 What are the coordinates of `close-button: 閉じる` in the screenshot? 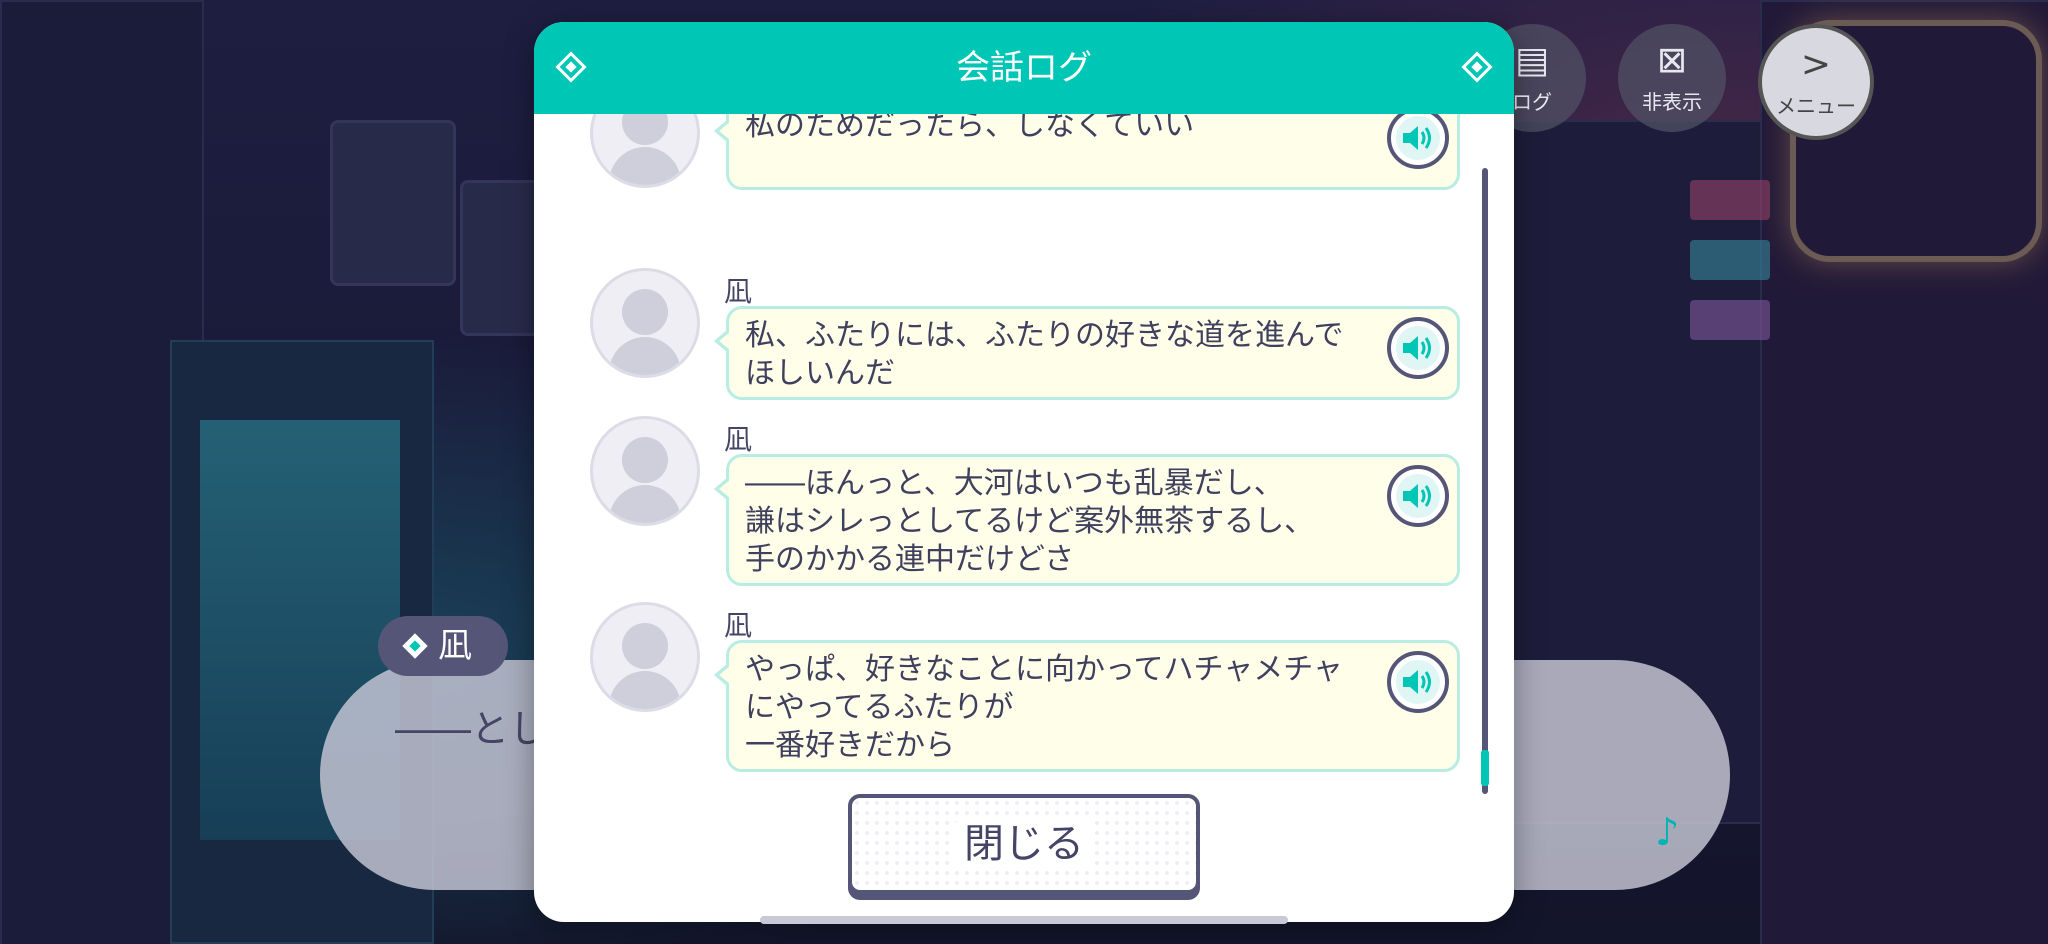 It's located at (1024, 844).